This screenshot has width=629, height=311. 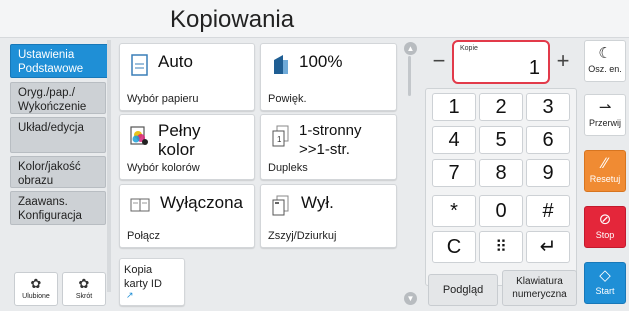 I want to click on tab-color-image-quality: Kolor/jakość obrazu, so click(x=58, y=172).